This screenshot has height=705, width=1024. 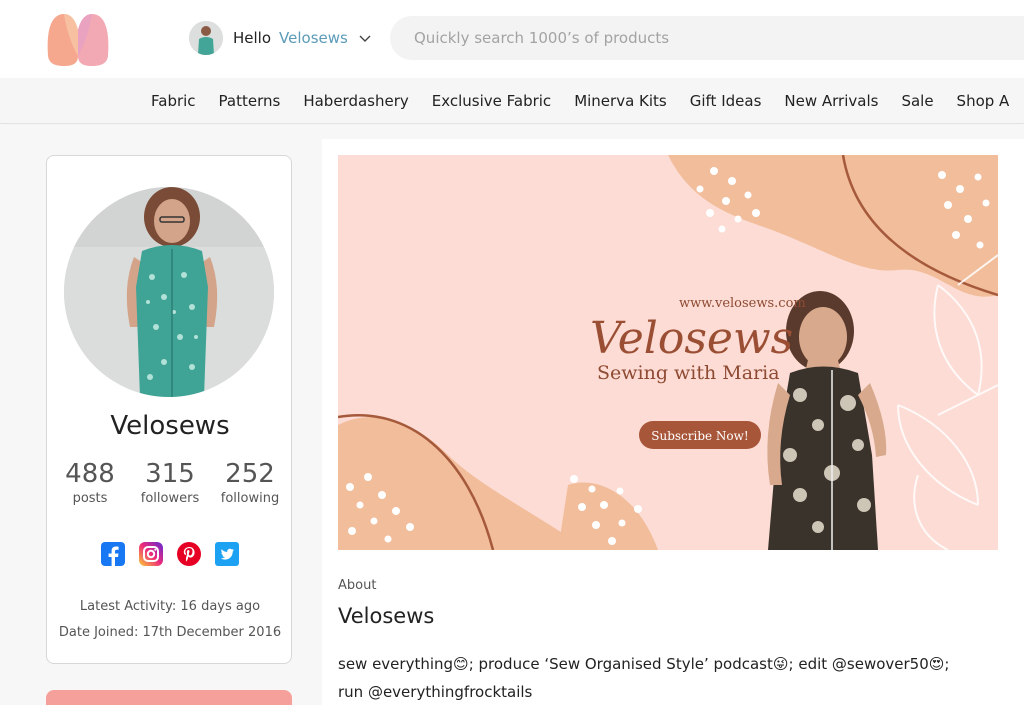 What do you see at coordinates (189, 554) in the screenshot?
I see `pinterest-icon` at bounding box center [189, 554].